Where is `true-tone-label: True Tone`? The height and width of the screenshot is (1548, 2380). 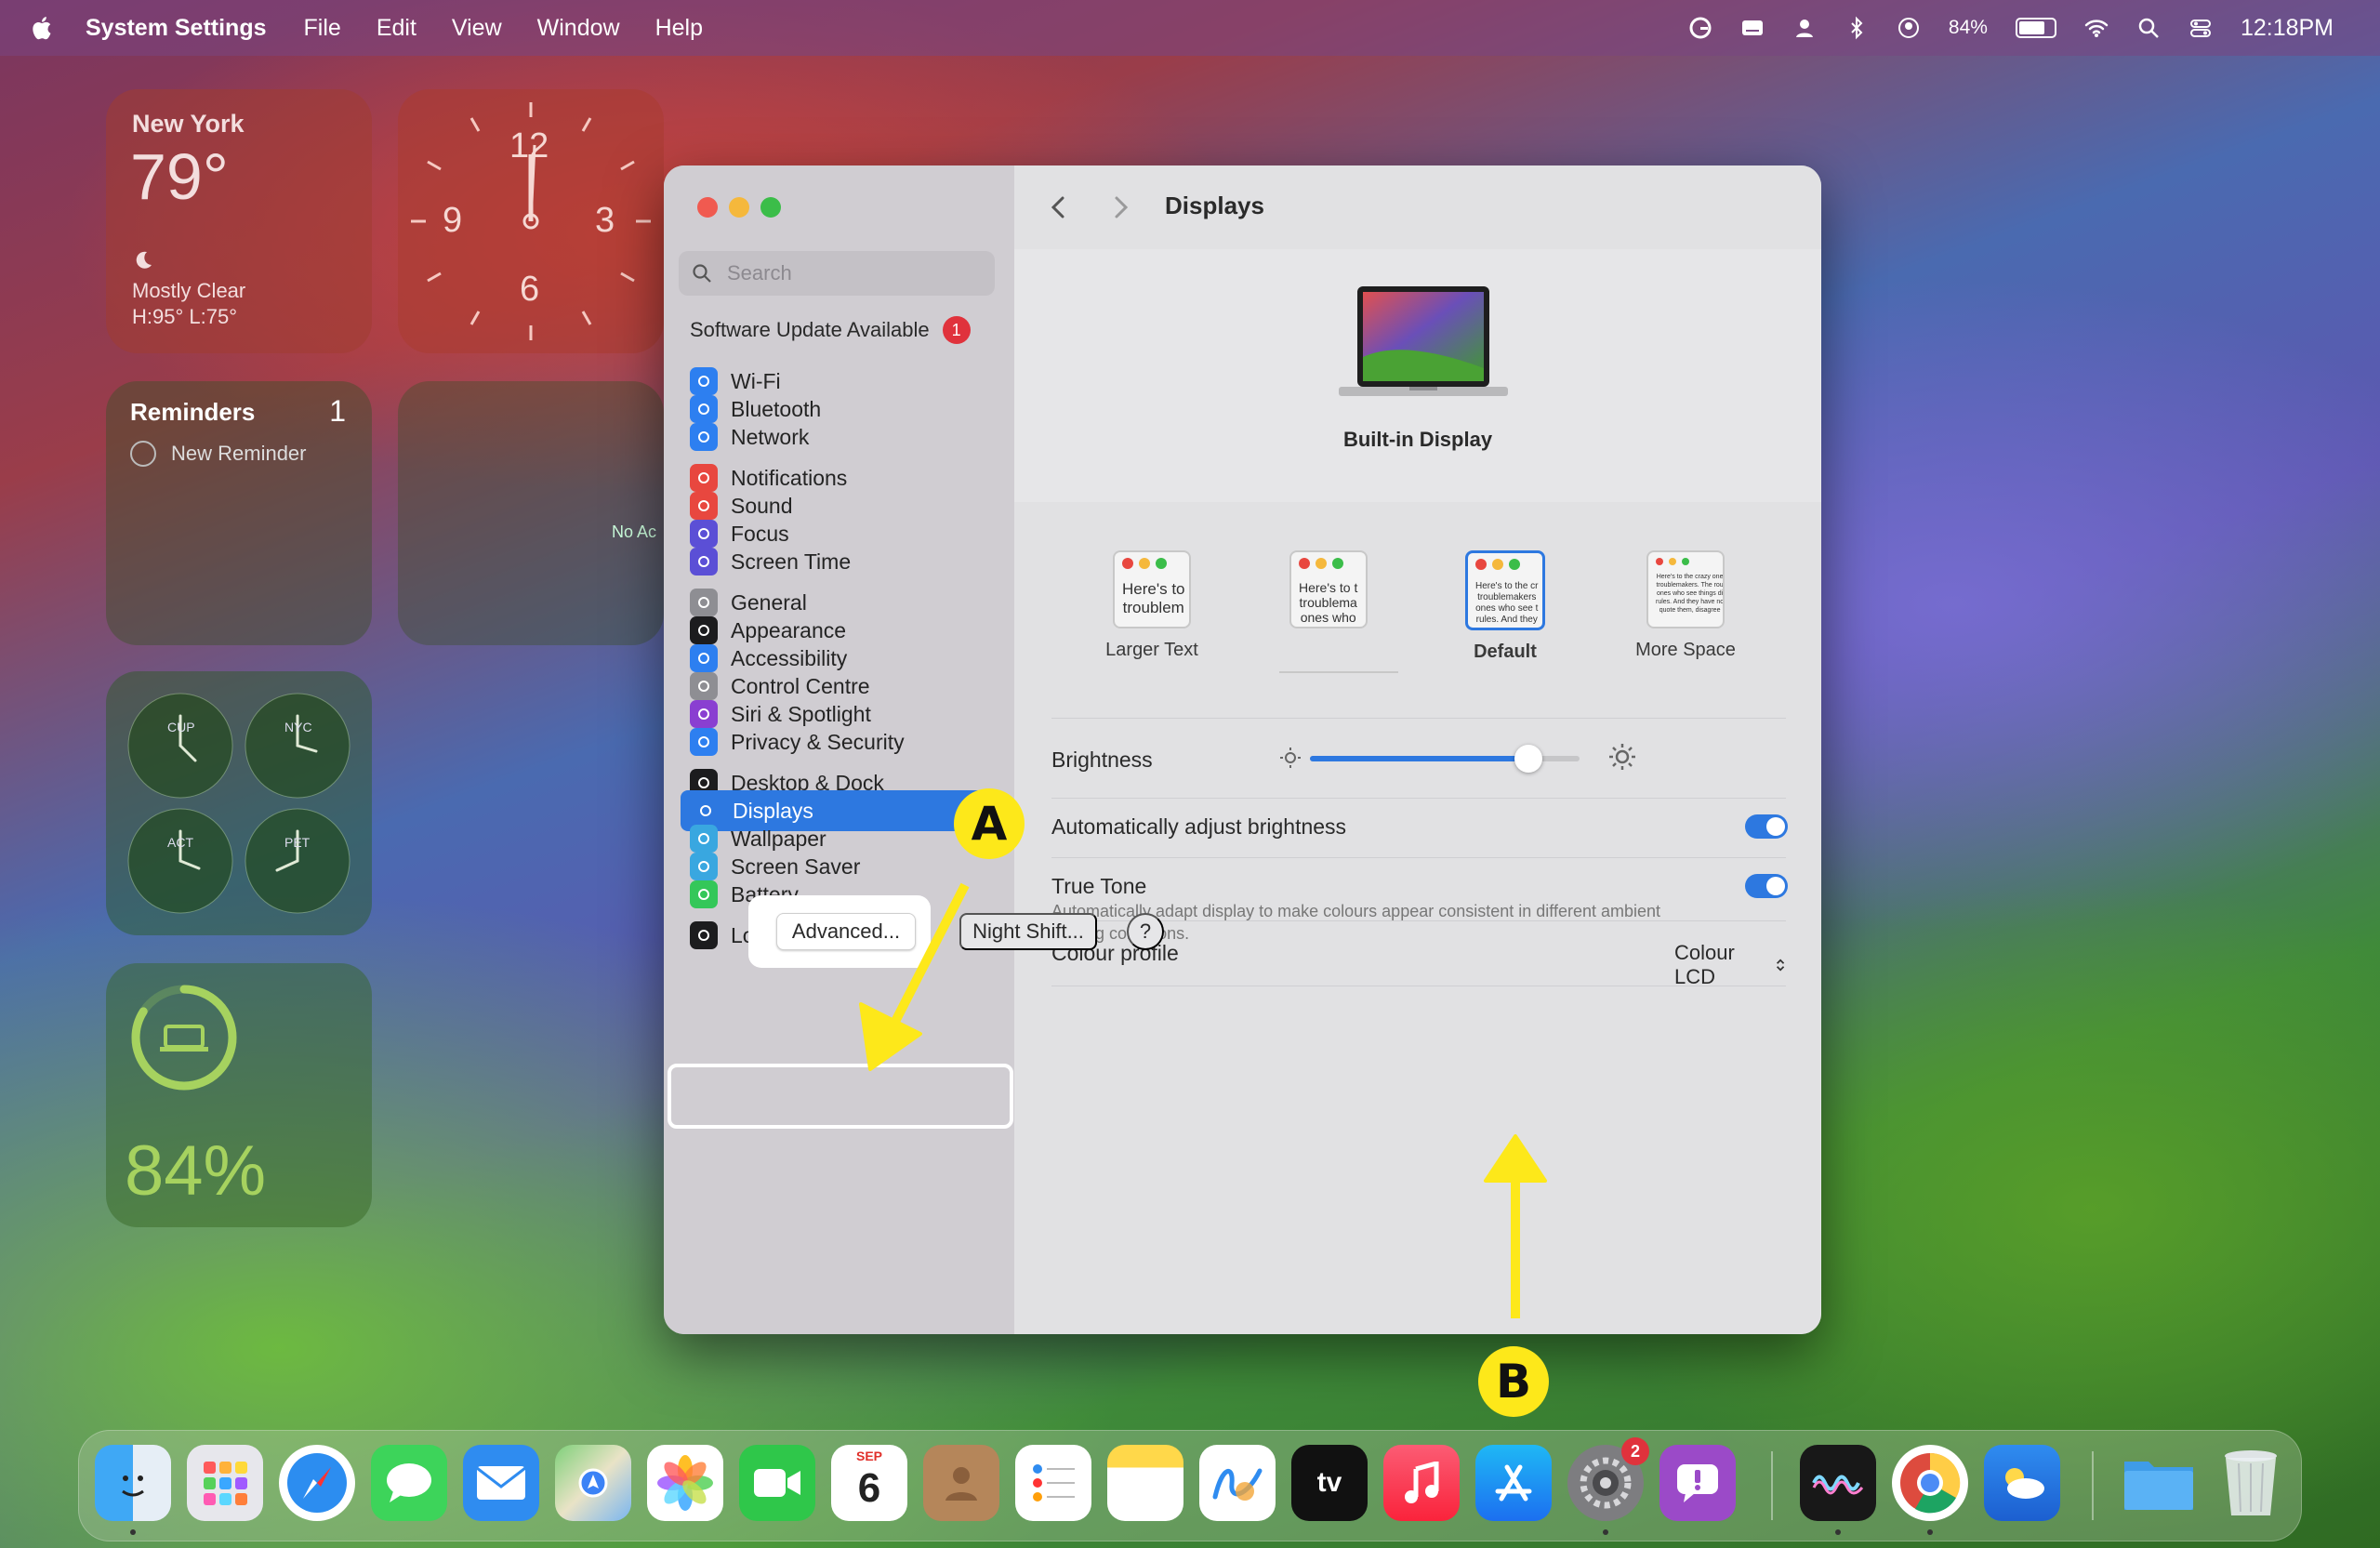
true-tone-label: True Tone is located at coordinates (1099, 886).